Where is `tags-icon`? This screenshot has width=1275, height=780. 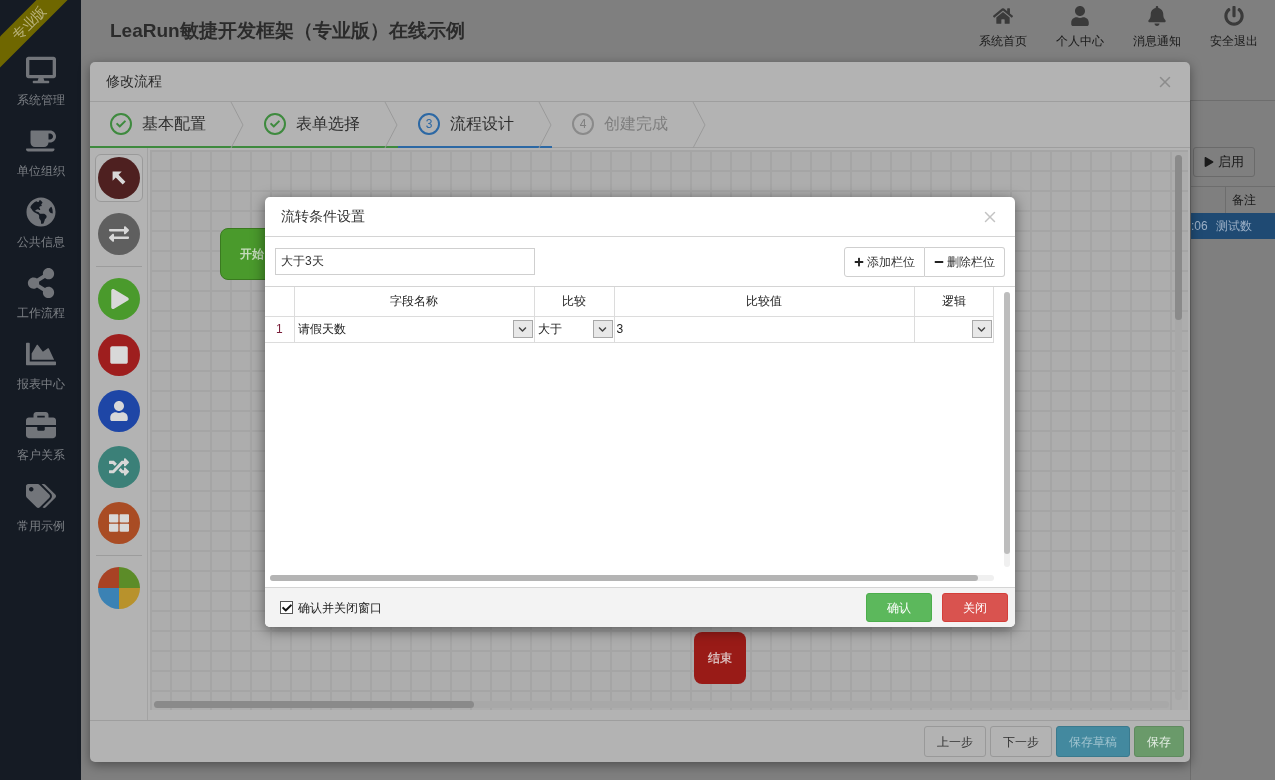 tags-icon is located at coordinates (40, 496).